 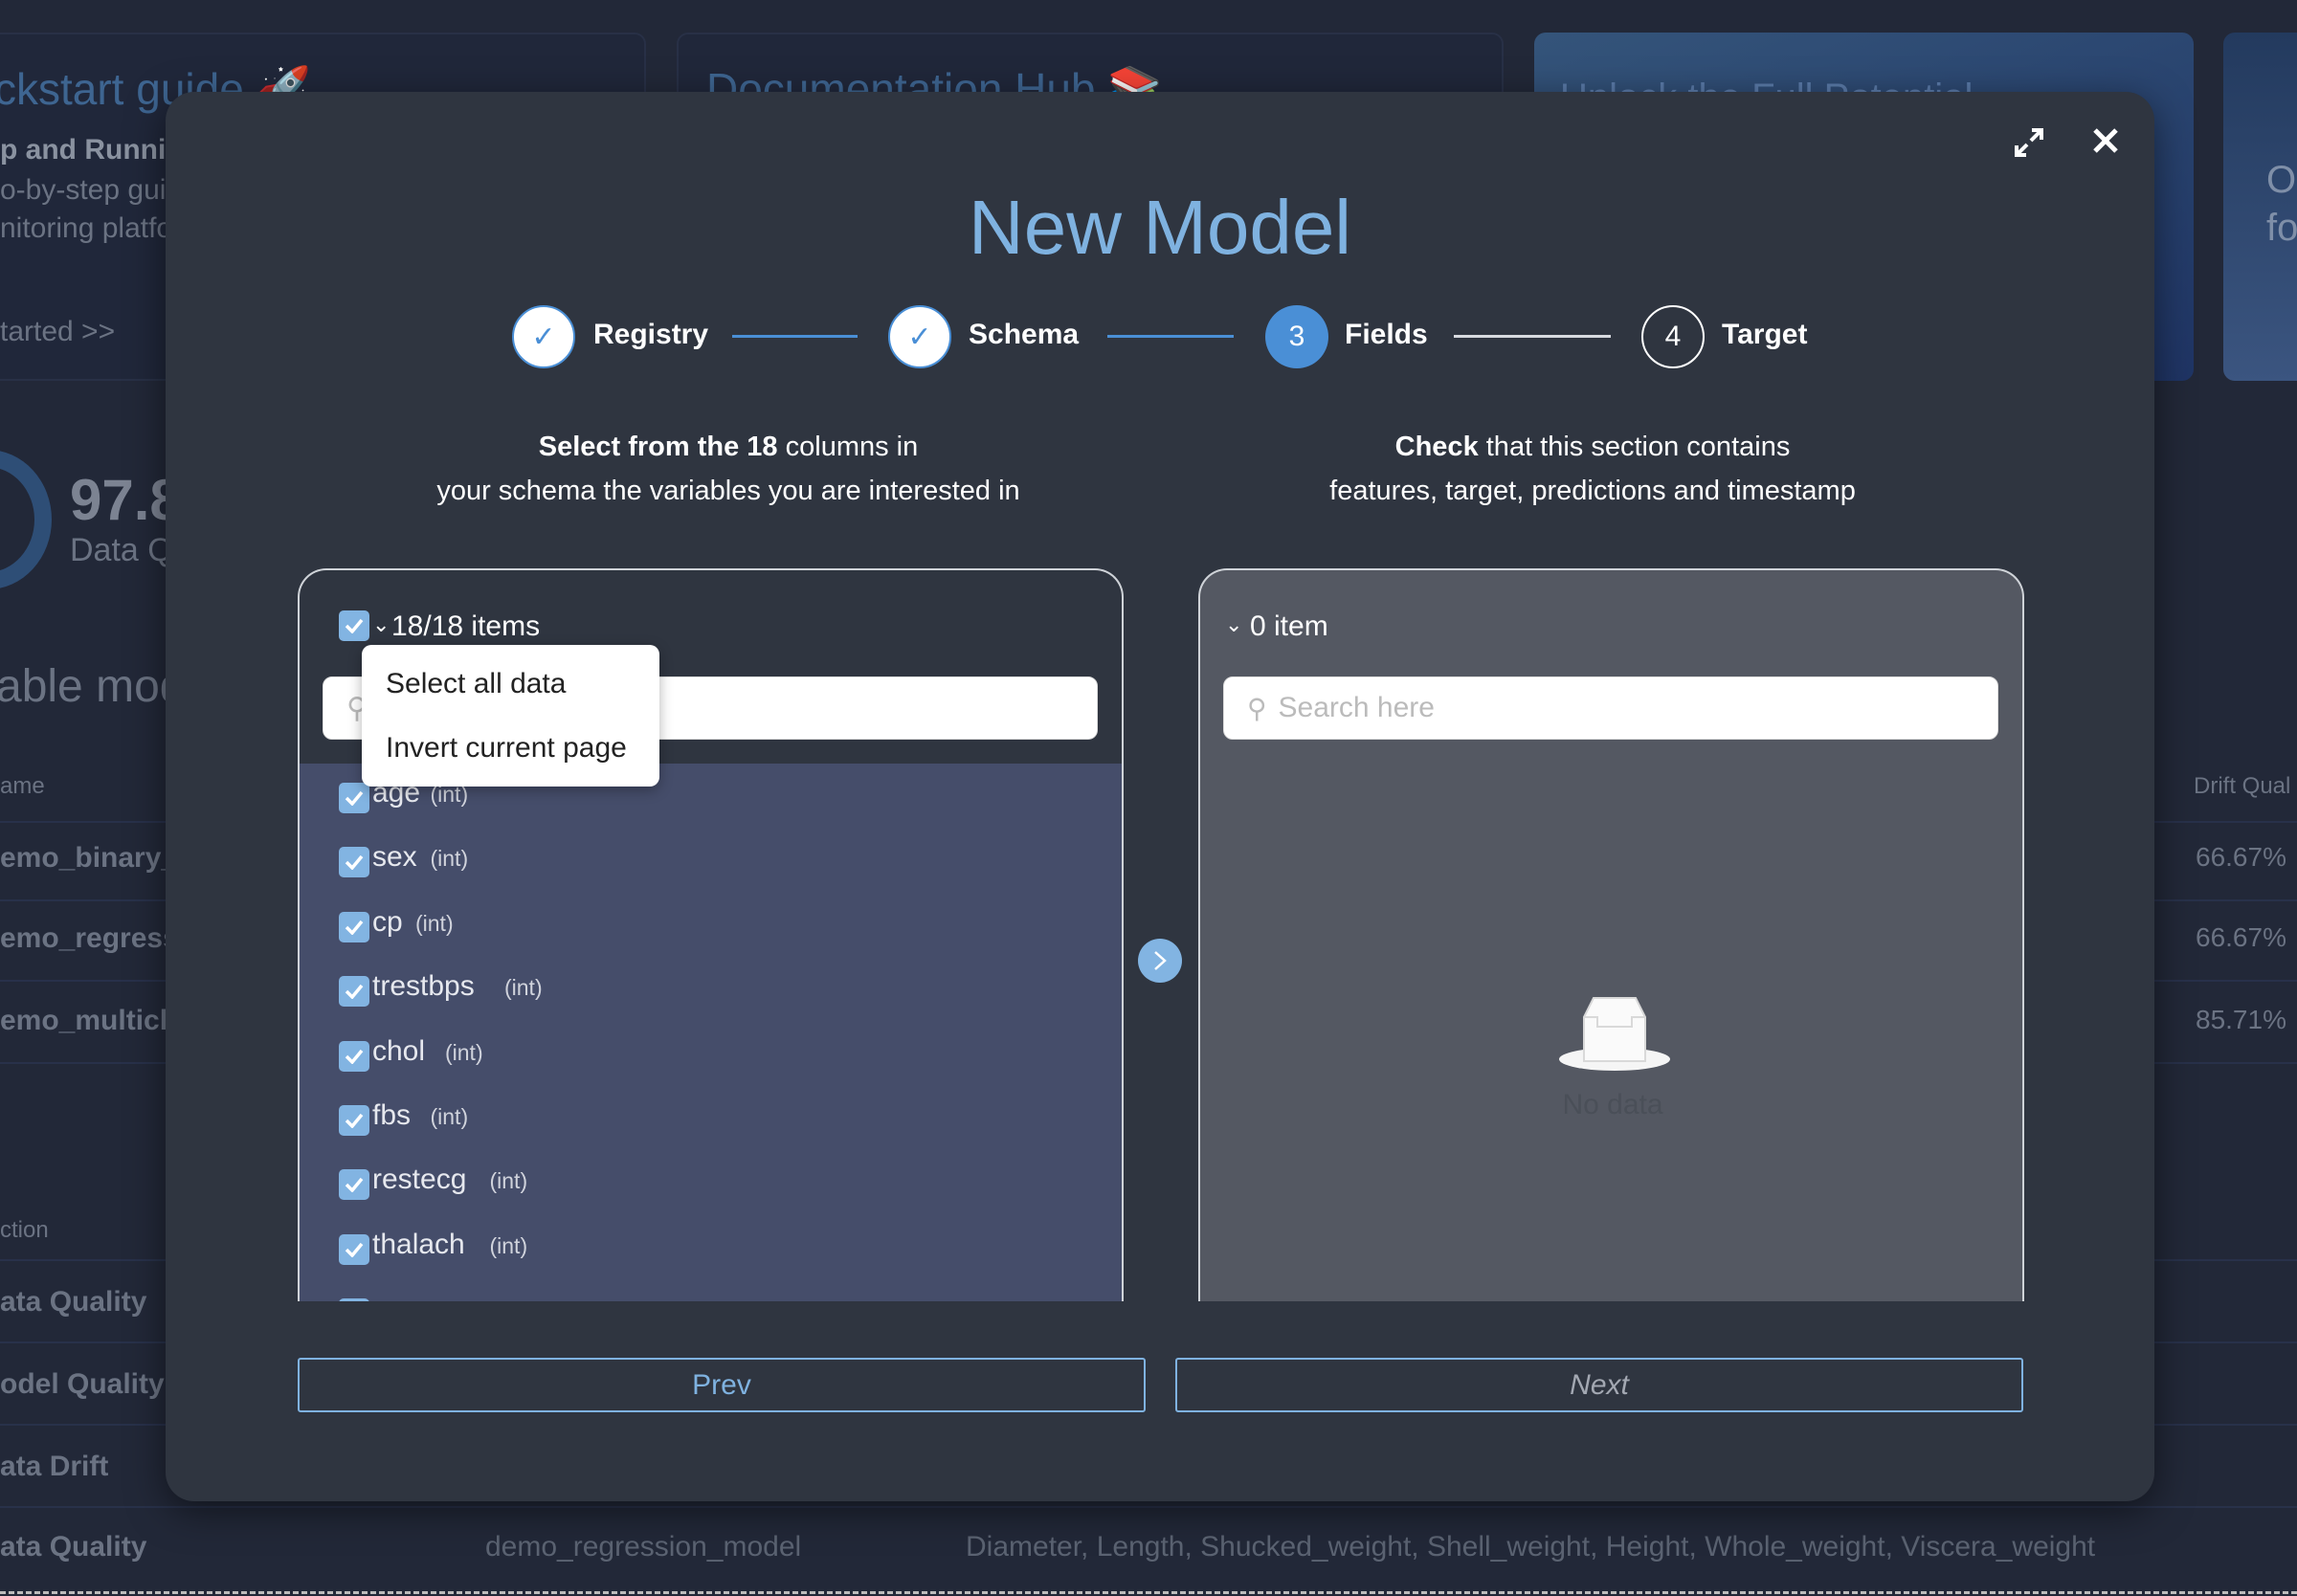 What do you see at coordinates (2105, 141) in the screenshot?
I see `close-icon` at bounding box center [2105, 141].